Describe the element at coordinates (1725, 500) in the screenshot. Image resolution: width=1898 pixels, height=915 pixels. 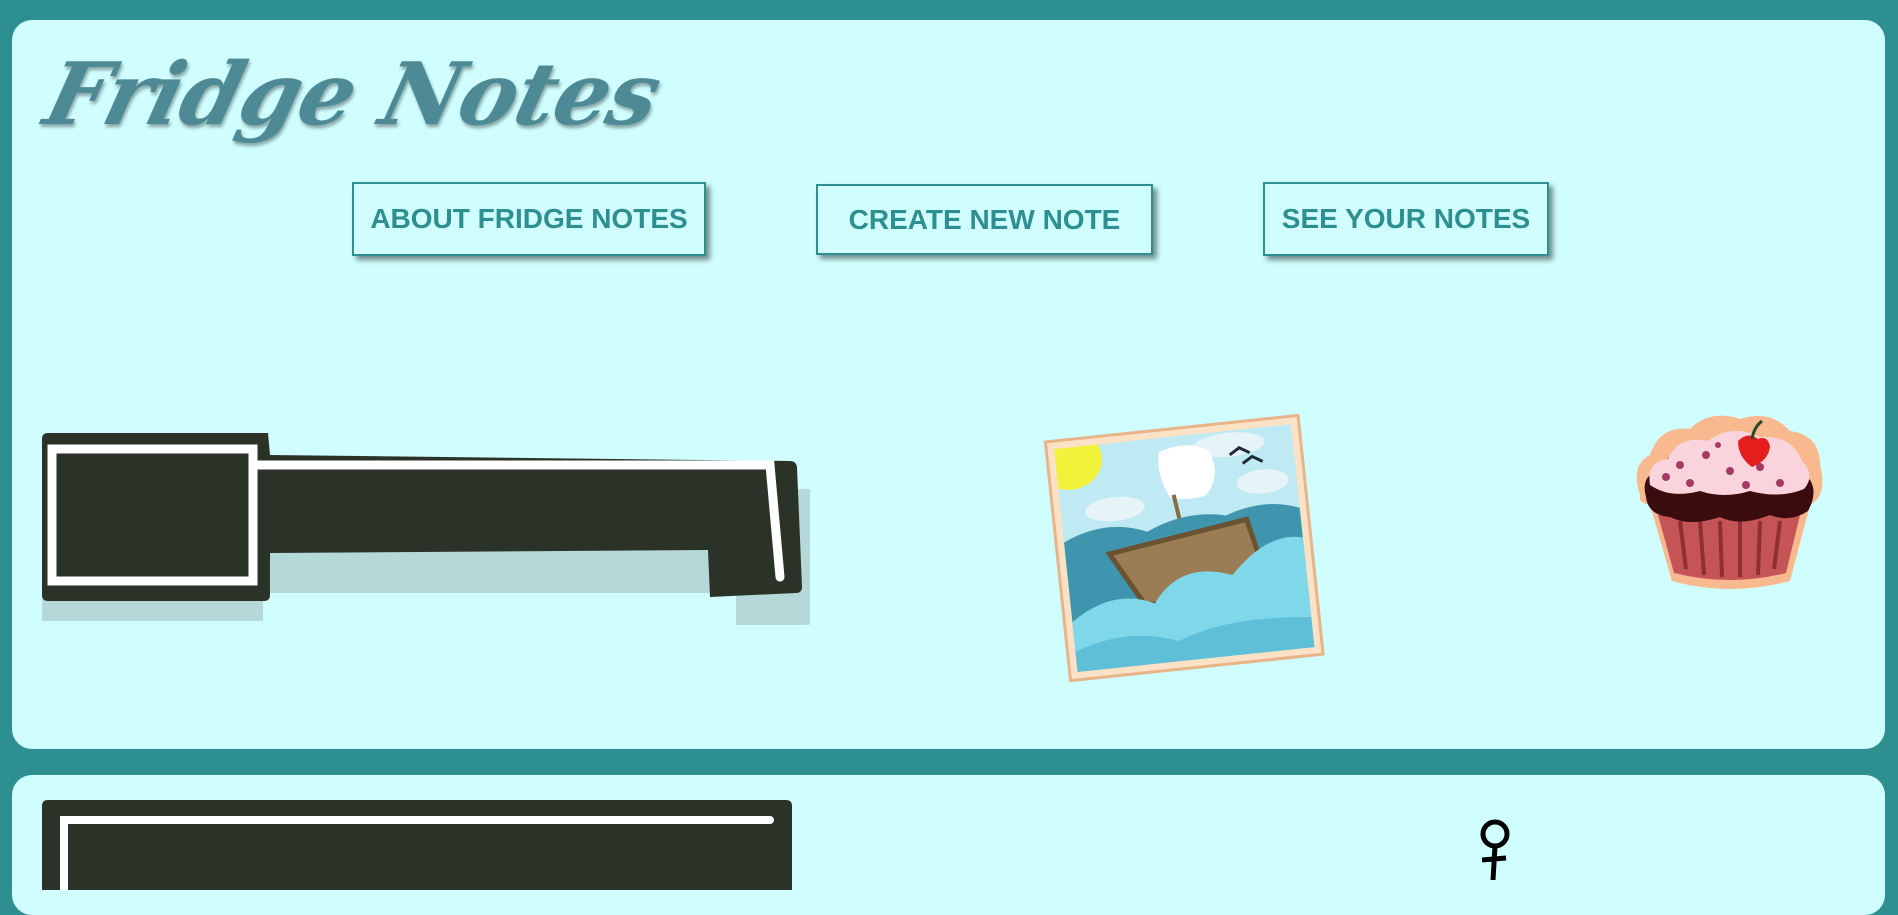
I see `cupcake-magnet-icon` at that location.